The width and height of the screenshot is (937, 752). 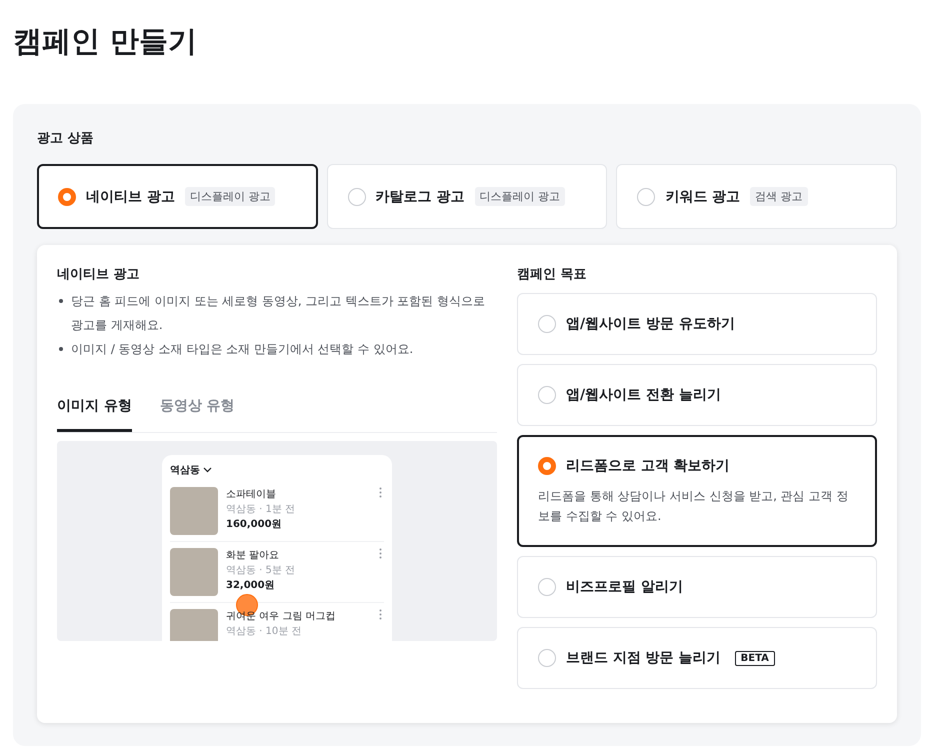 What do you see at coordinates (254, 524) in the screenshot?
I see `listing-price: 160,000원` at bounding box center [254, 524].